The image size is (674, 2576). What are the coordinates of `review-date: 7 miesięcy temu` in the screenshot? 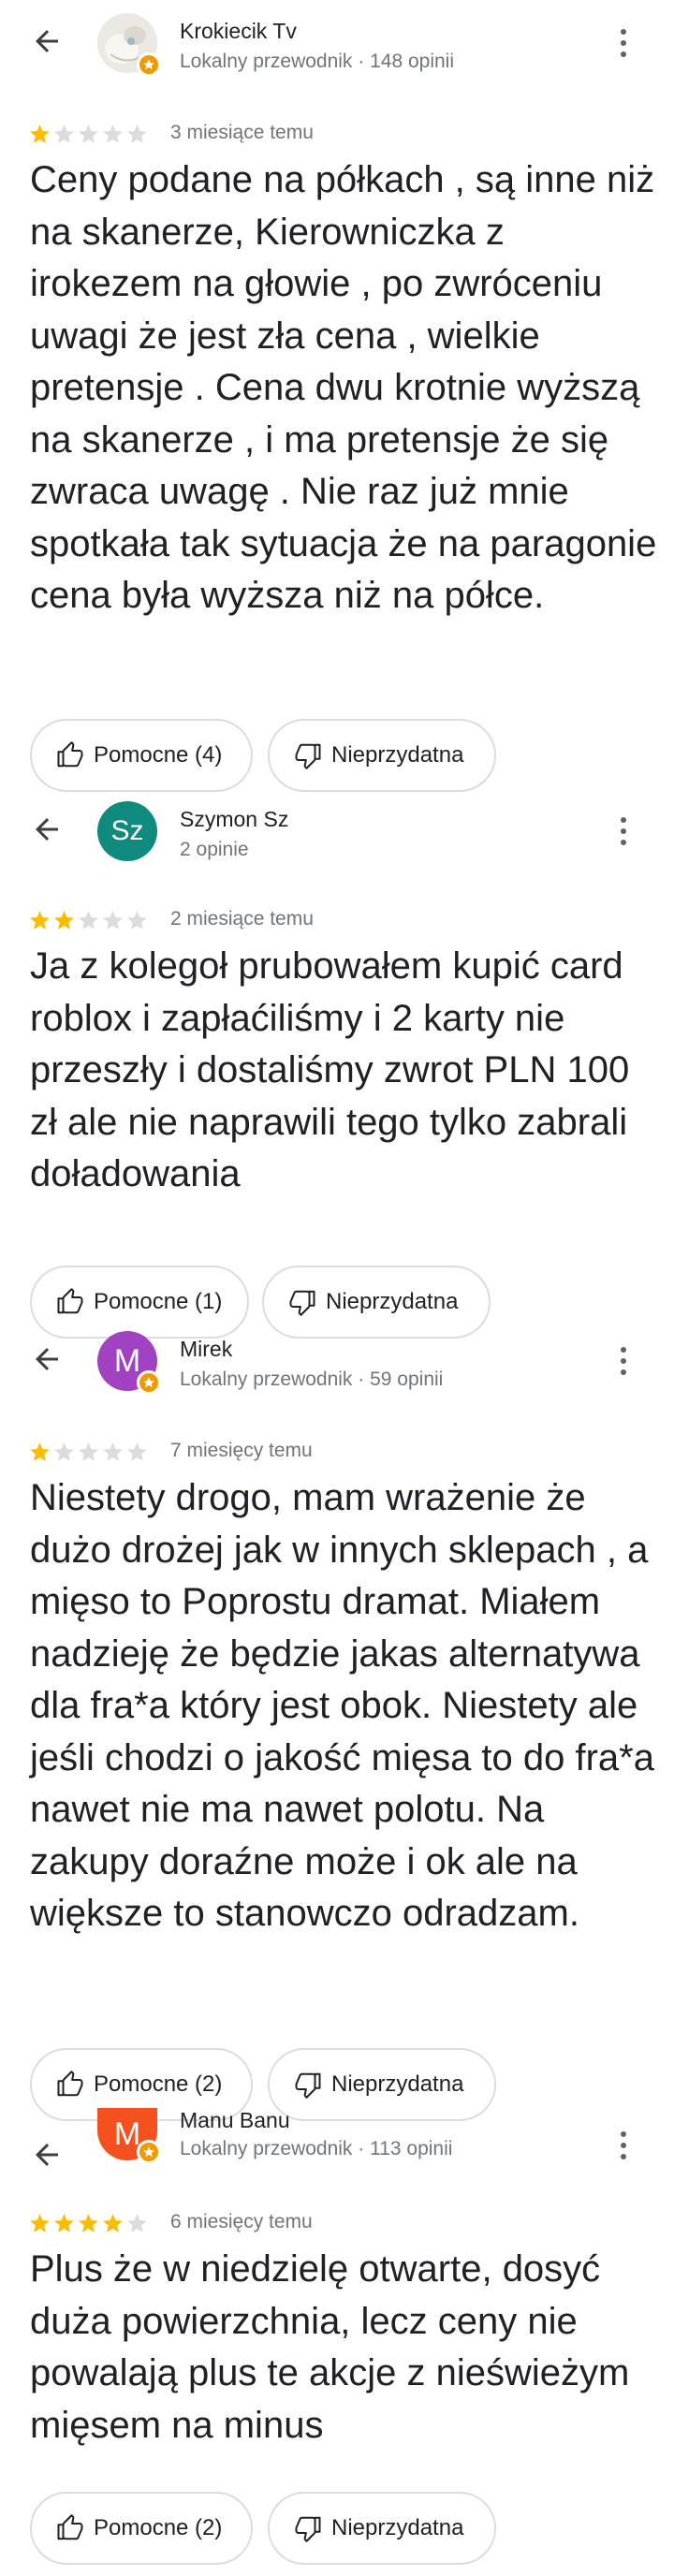 It's located at (241, 1450).